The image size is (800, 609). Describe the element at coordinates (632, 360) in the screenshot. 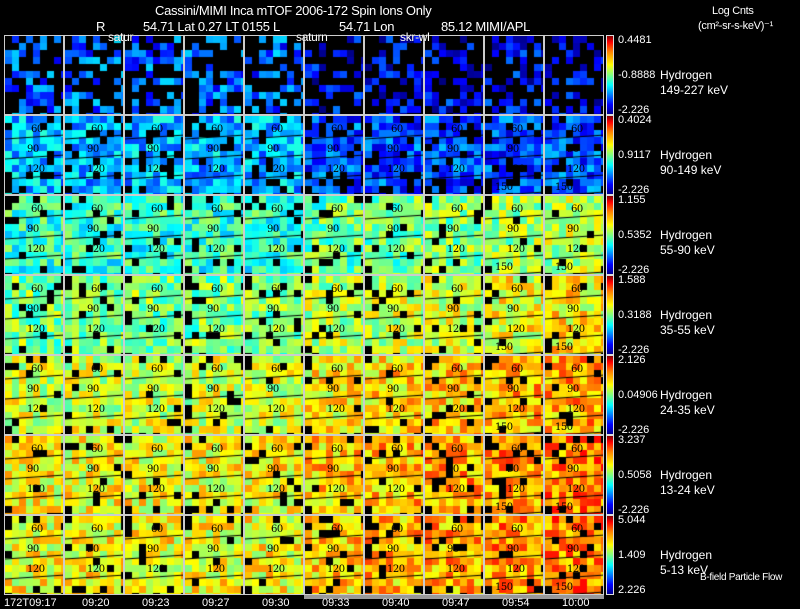

I see `colorbar-max-label: 2.126` at that location.